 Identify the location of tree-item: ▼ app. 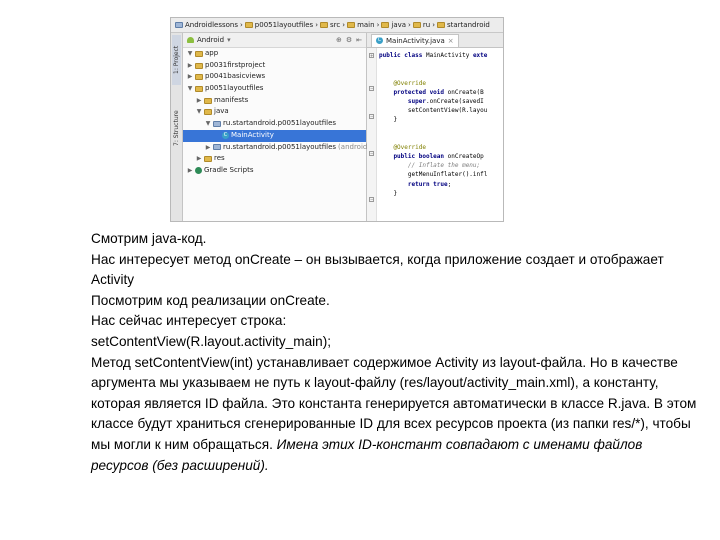
(274, 54).